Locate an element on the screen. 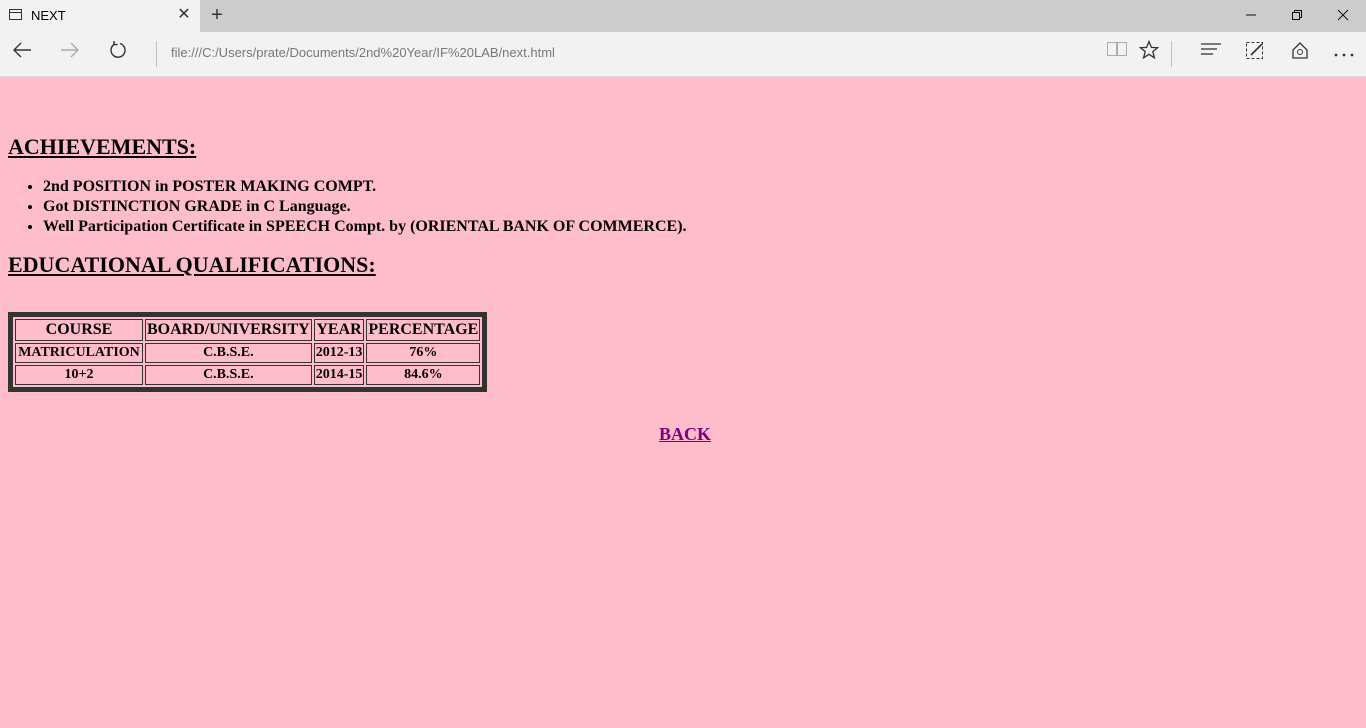 The height and width of the screenshot is (728, 1366). table-cell: 10+2 is located at coordinates (79, 375).